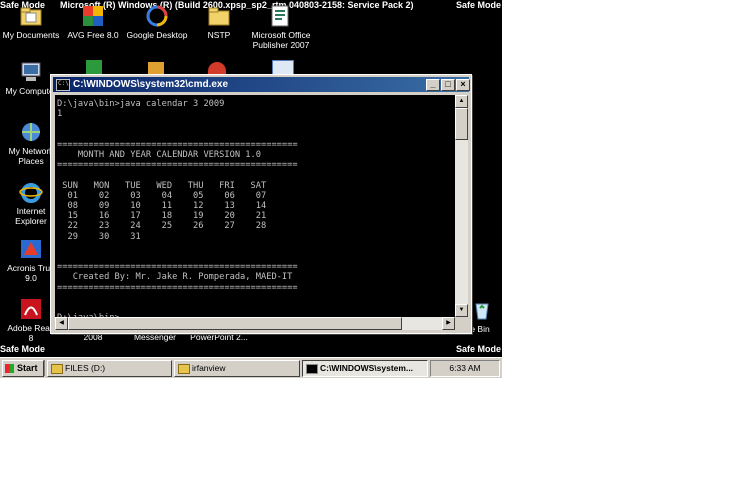  I want to click on desktop-icon-publisher: Microsoft Office Publisher 2007, so click(281, 27).